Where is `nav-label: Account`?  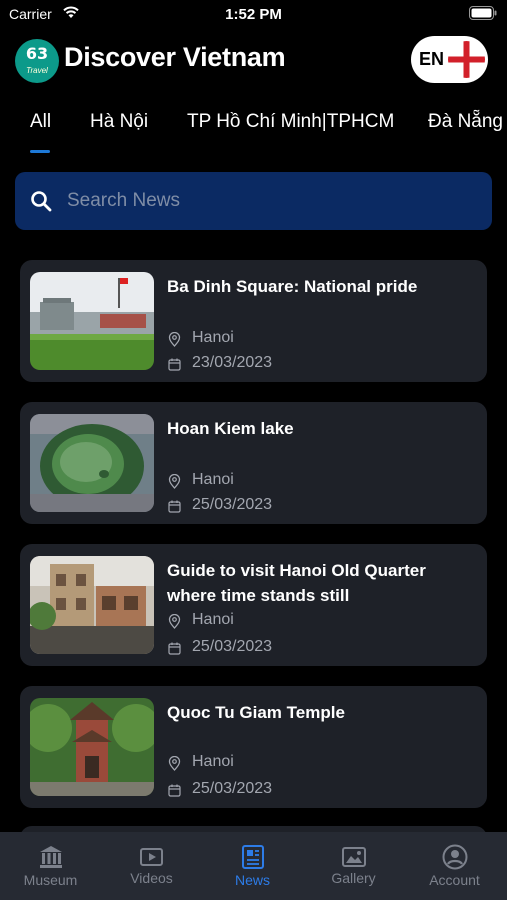
nav-label: Account is located at coordinates (454, 880).